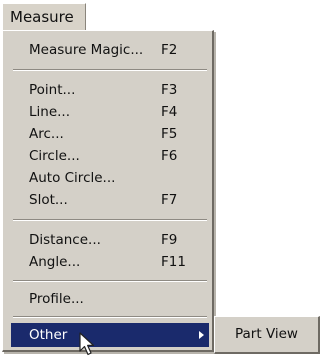 This screenshot has width=326, height=358. I want to click on menu-item-shortcut: F7, so click(169, 200).